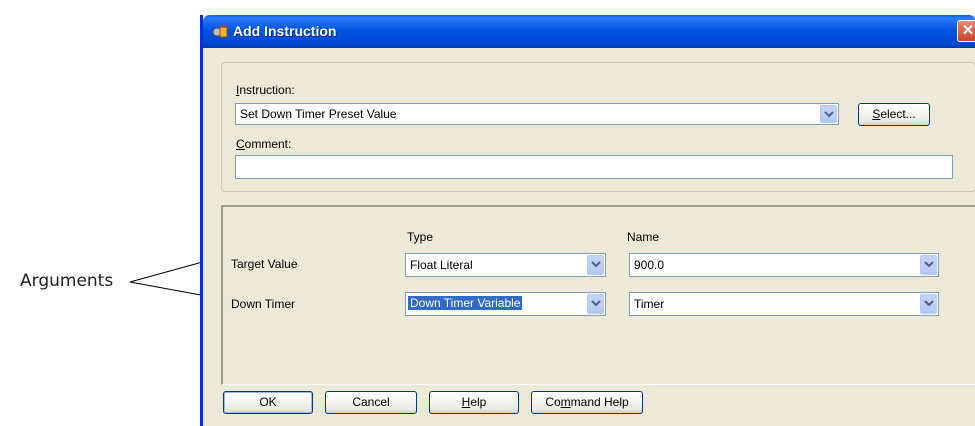 This screenshot has width=975, height=426. Describe the element at coordinates (220, 31) in the screenshot. I see `add-instruction-icon` at that location.